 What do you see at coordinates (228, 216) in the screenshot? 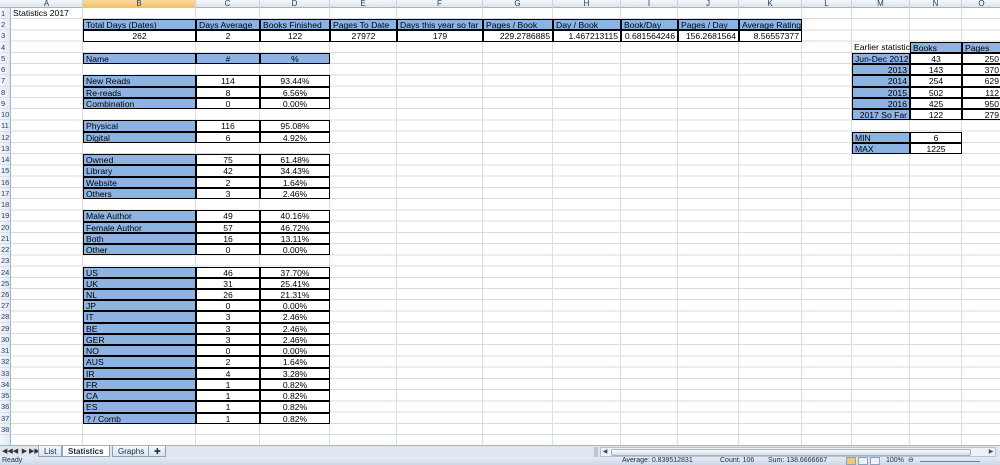
I see `stat-count: 49` at bounding box center [228, 216].